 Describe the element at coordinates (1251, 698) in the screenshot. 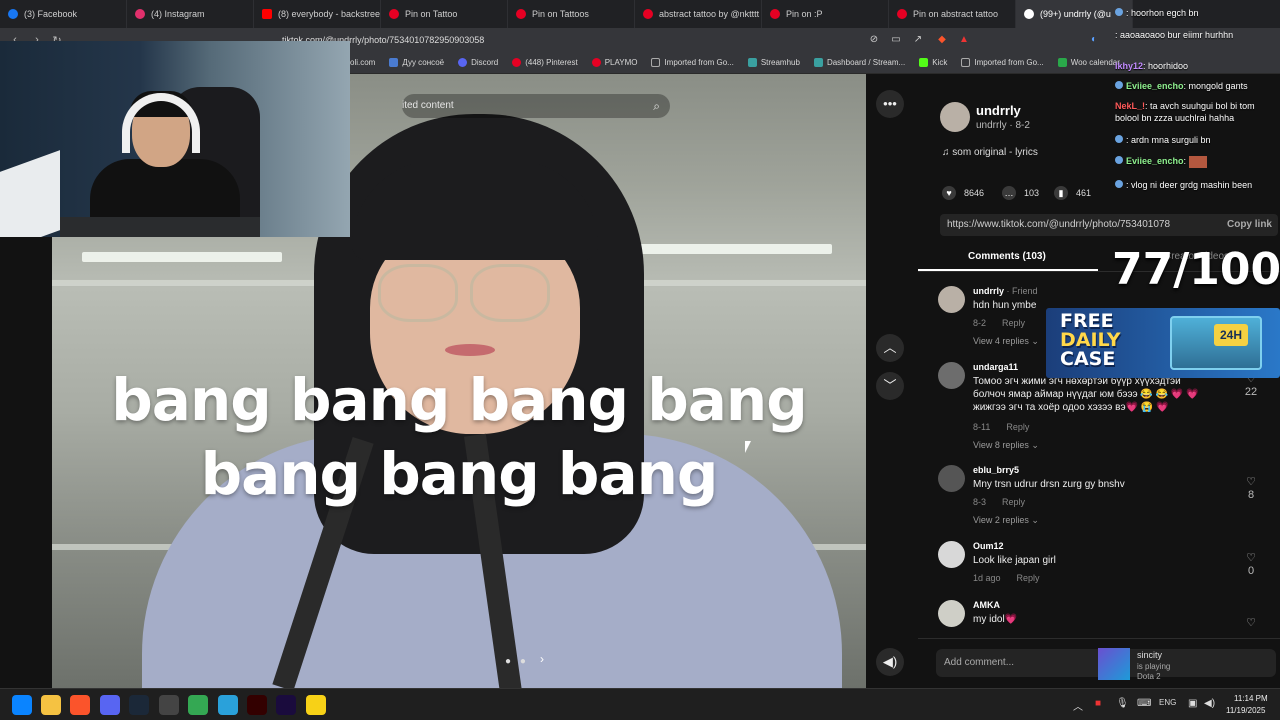

I see `clock-time: 11:14 PM` at that location.